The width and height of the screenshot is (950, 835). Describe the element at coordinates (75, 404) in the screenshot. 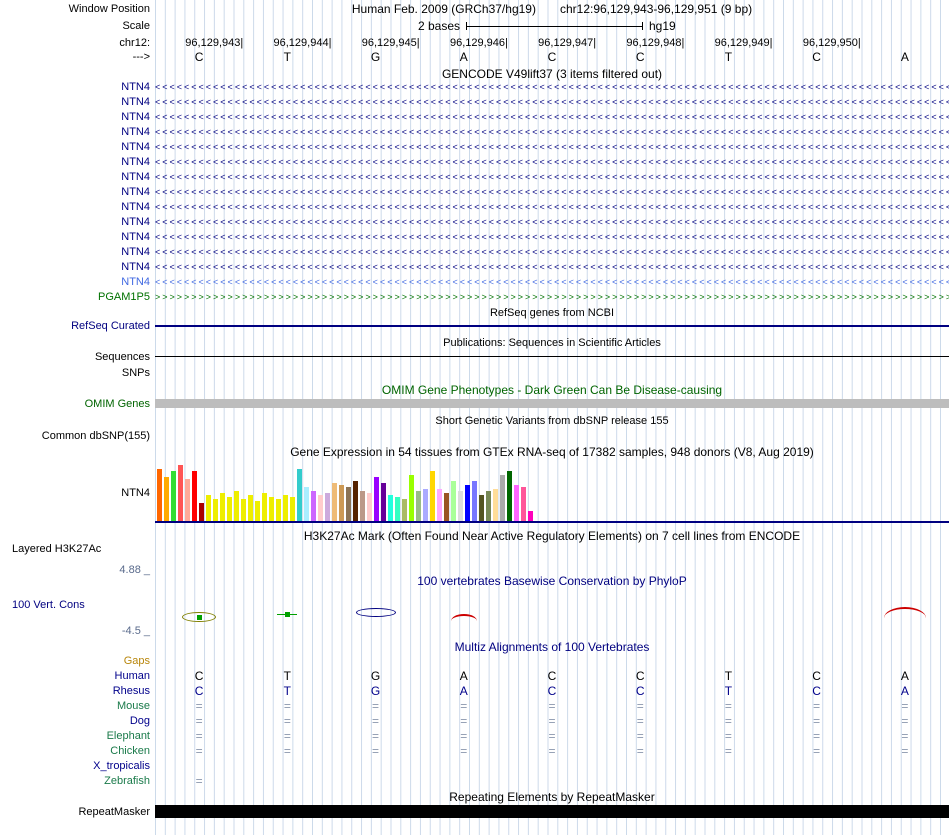

I see `omim-genes-label: OMIM Genes` at that location.